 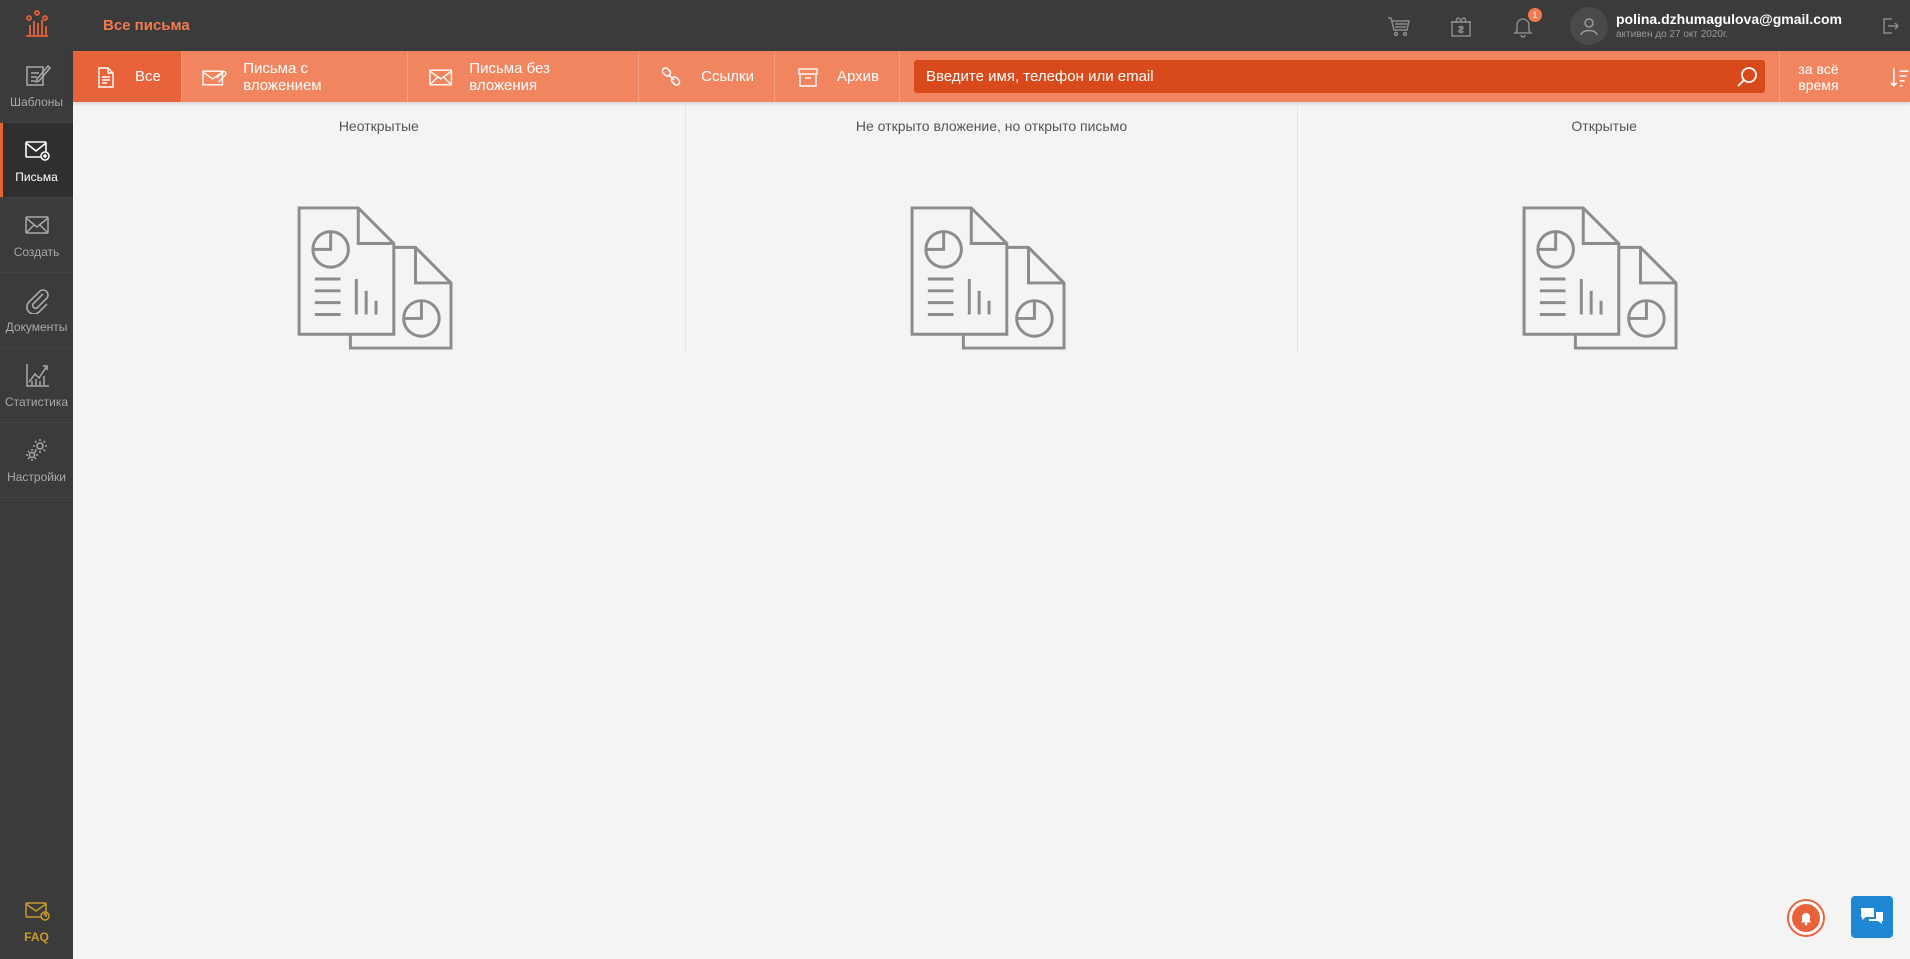 What do you see at coordinates (378, 126) in the screenshot?
I see `column-title: Неоткрытые` at bounding box center [378, 126].